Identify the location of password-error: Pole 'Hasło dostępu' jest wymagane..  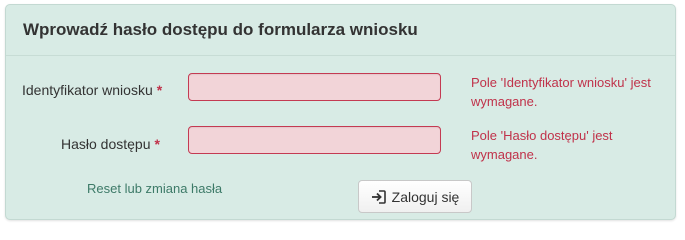
(542, 145).